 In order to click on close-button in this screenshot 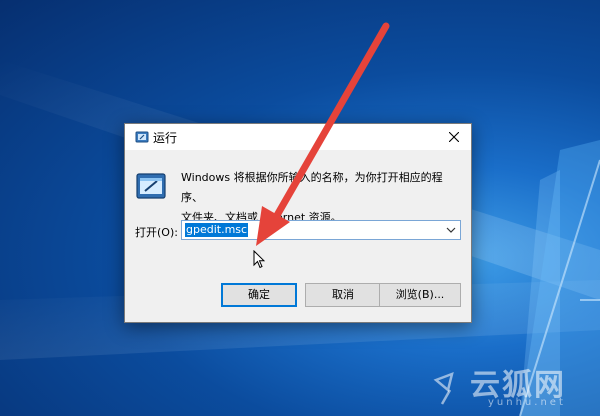, I will do `click(454, 137)`.